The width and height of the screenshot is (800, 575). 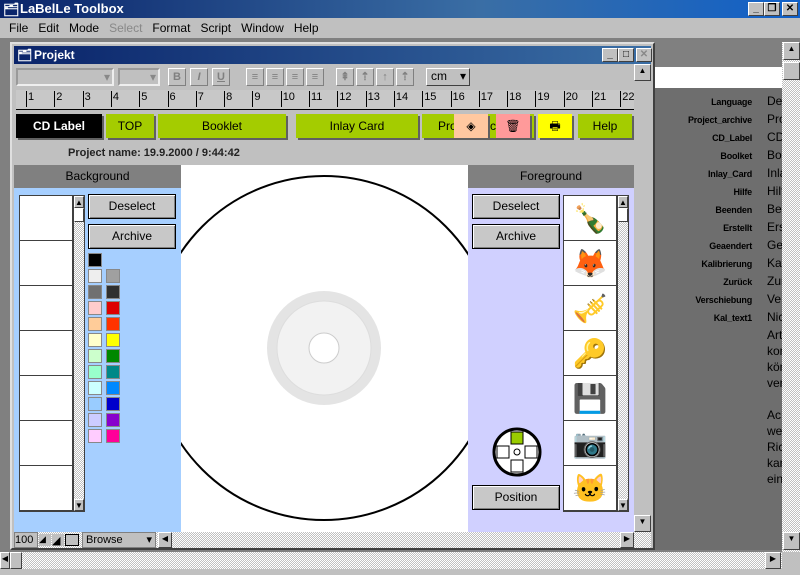 I want to click on property-value: Ge, so click(x=775, y=245).